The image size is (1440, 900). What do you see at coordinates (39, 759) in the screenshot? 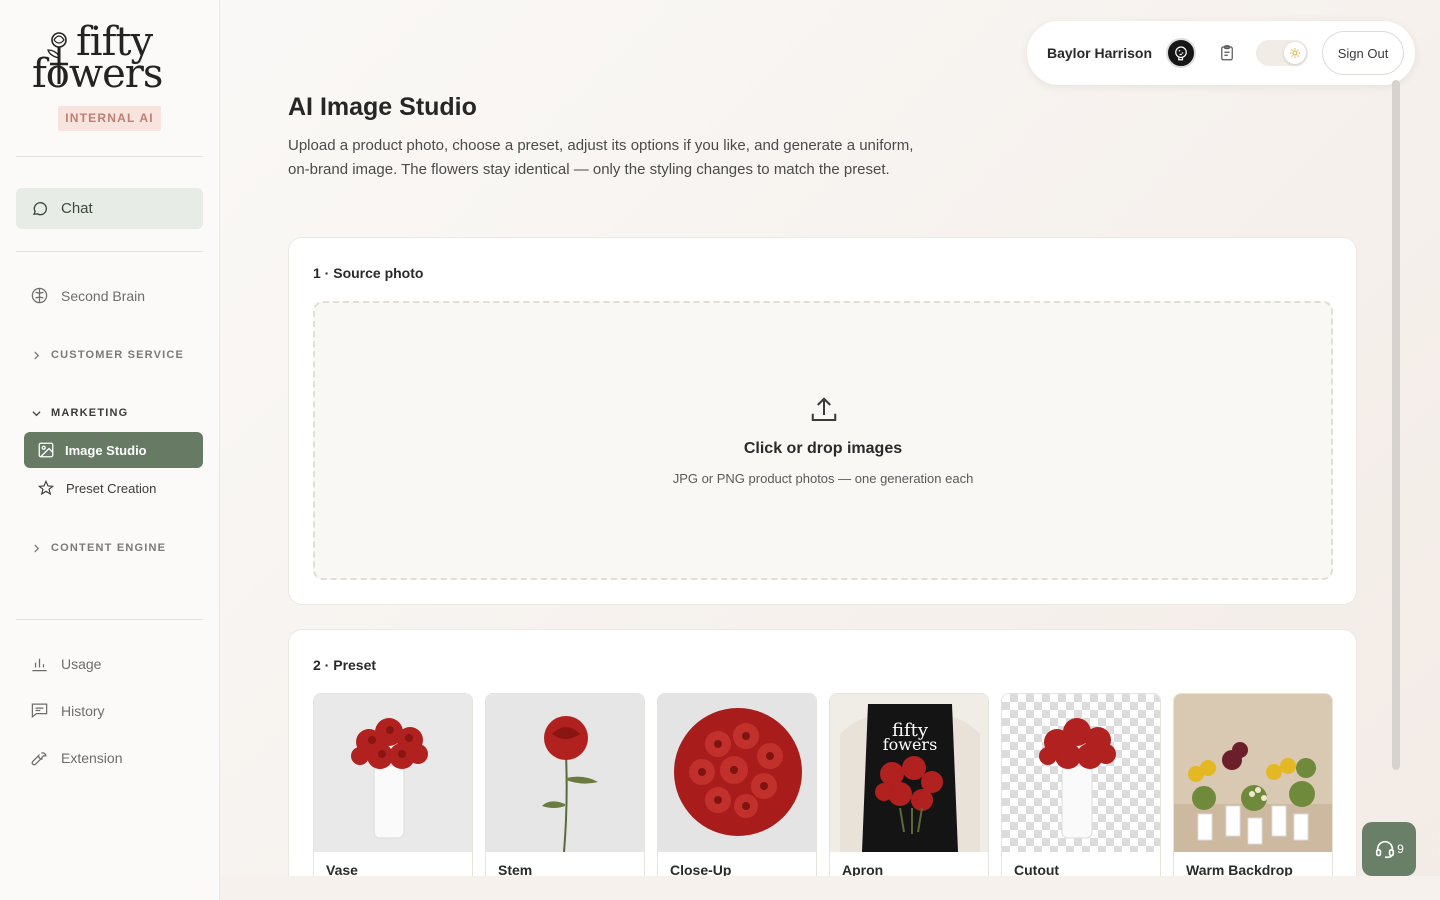
I see `wrench-icon` at bounding box center [39, 759].